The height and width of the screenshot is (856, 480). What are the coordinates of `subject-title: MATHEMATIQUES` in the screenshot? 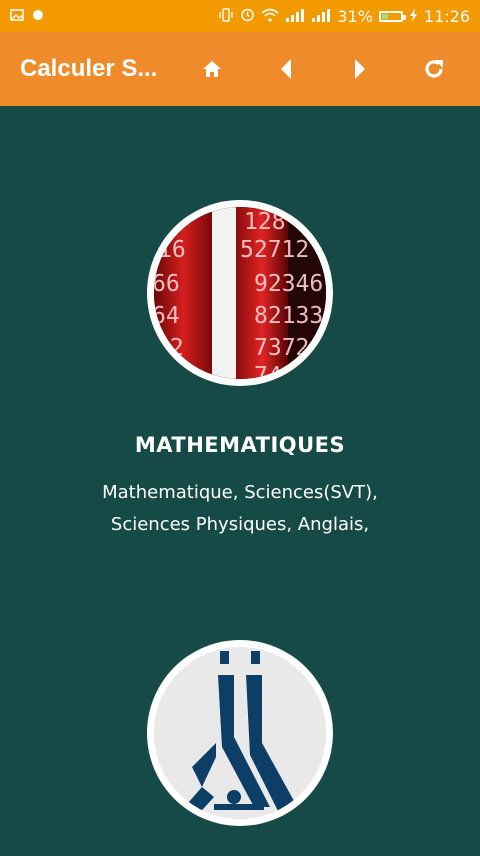 It's located at (240, 445).